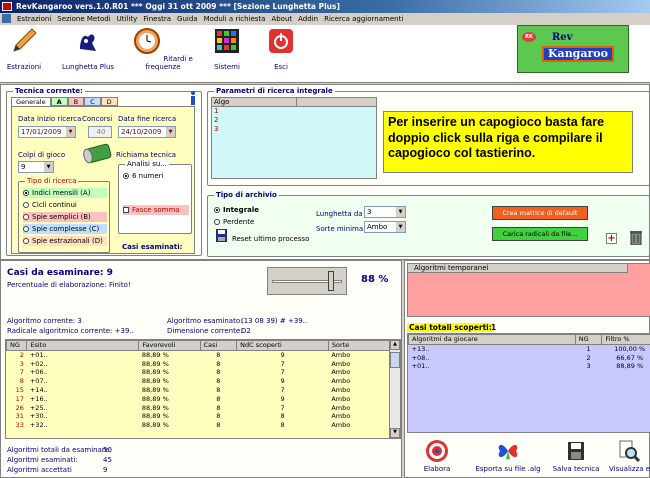 Image resolution: width=650 pixels, height=478 pixels. What do you see at coordinates (36, 167) in the screenshot?
I see `colpi-select: 9 ▼` at bounding box center [36, 167].